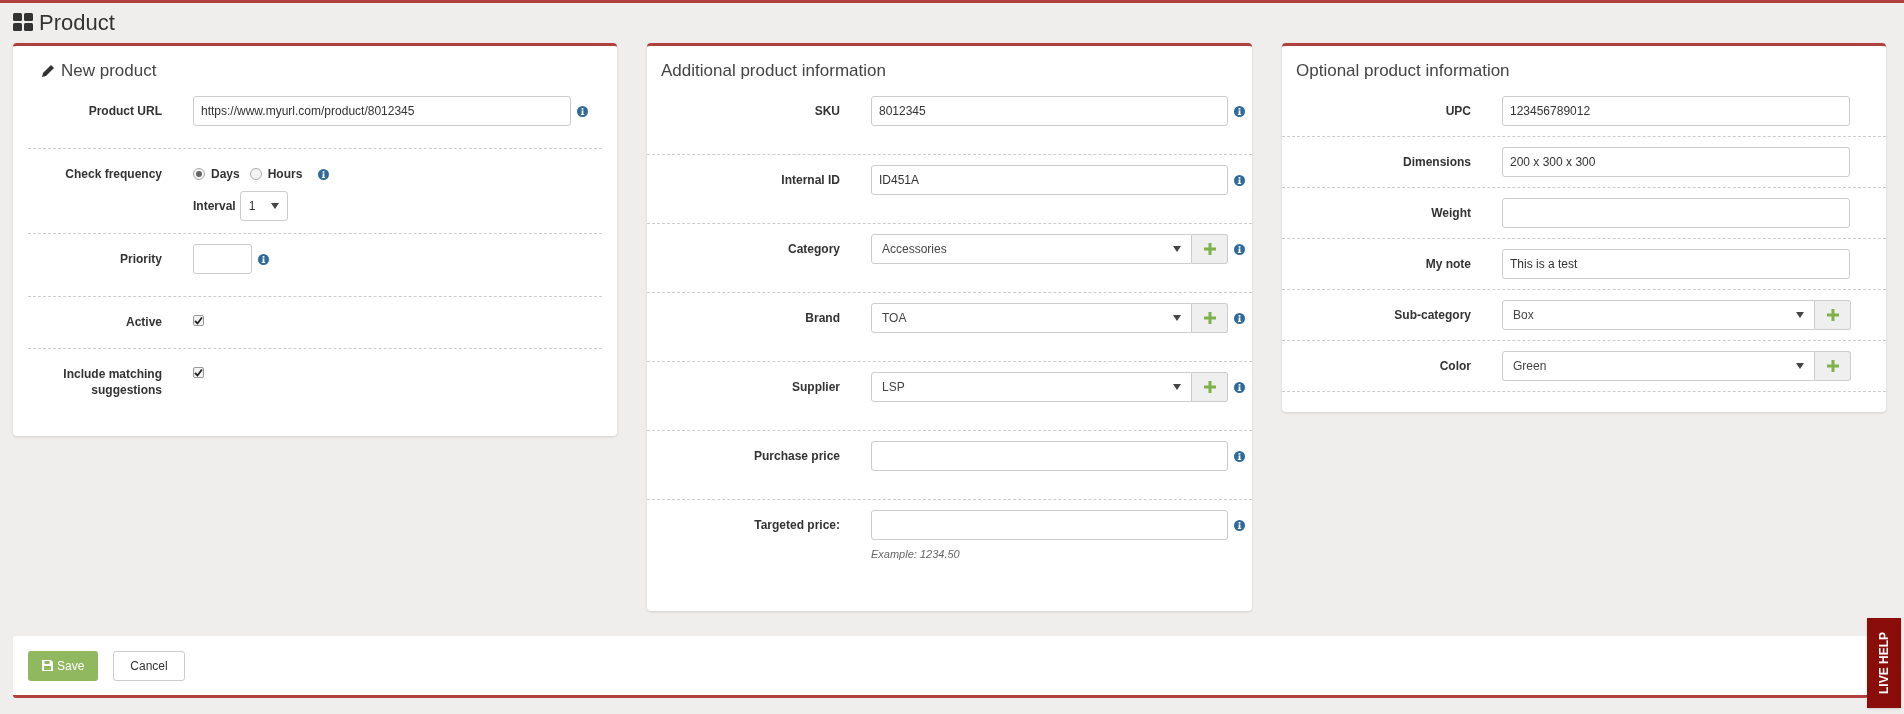  Describe the element at coordinates (796, 456) in the screenshot. I see `field-label: Purchase price` at that location.